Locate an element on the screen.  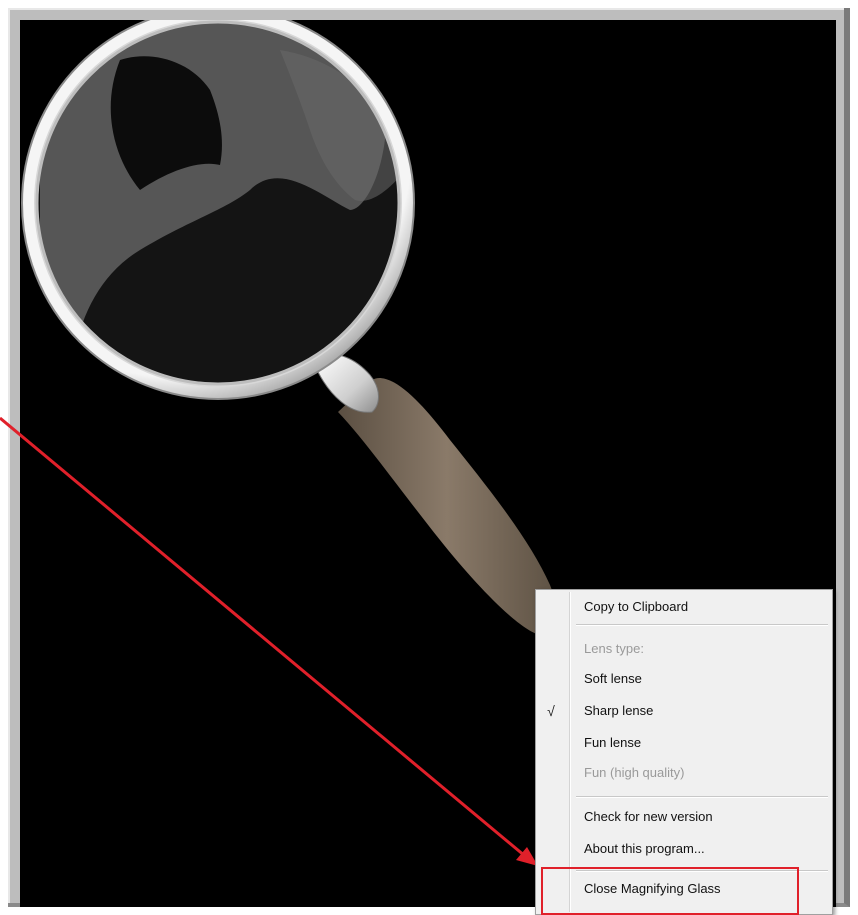
menu-item-fun-lense: Fun lense is located at coordinates (612, 743).